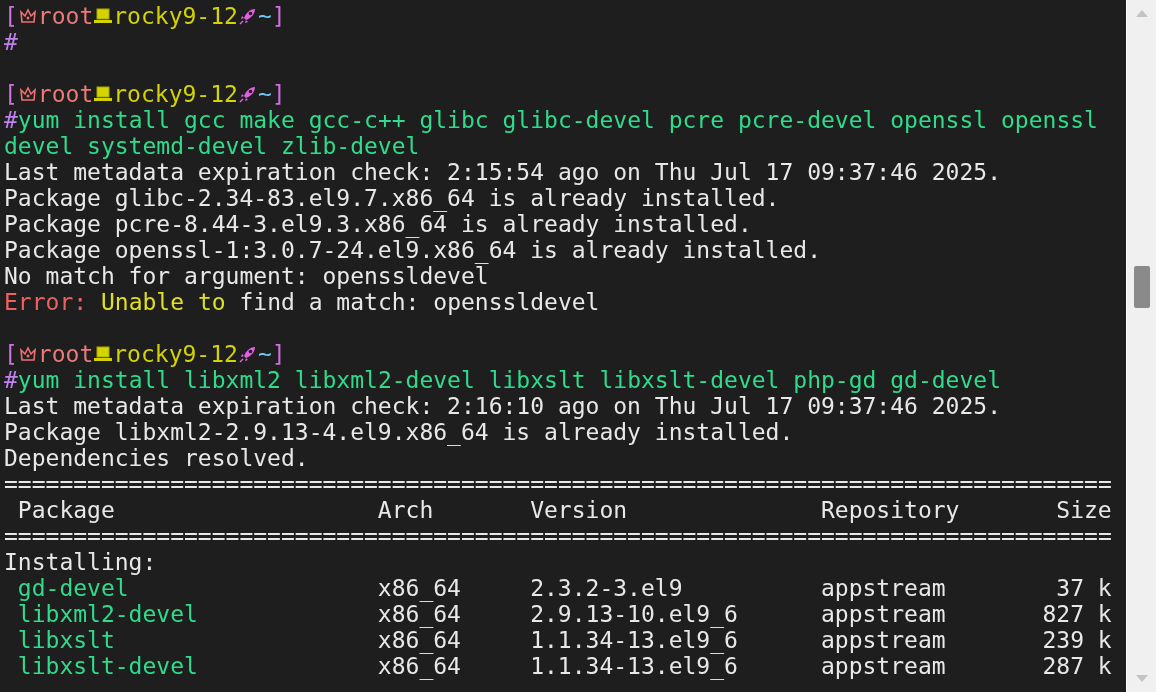 The image size is (1156, 692). What do you see at coordinates (1083, 588) in the screenshot?
I see `table-cell-text: 37 k` at bounding box center [1083, 588].